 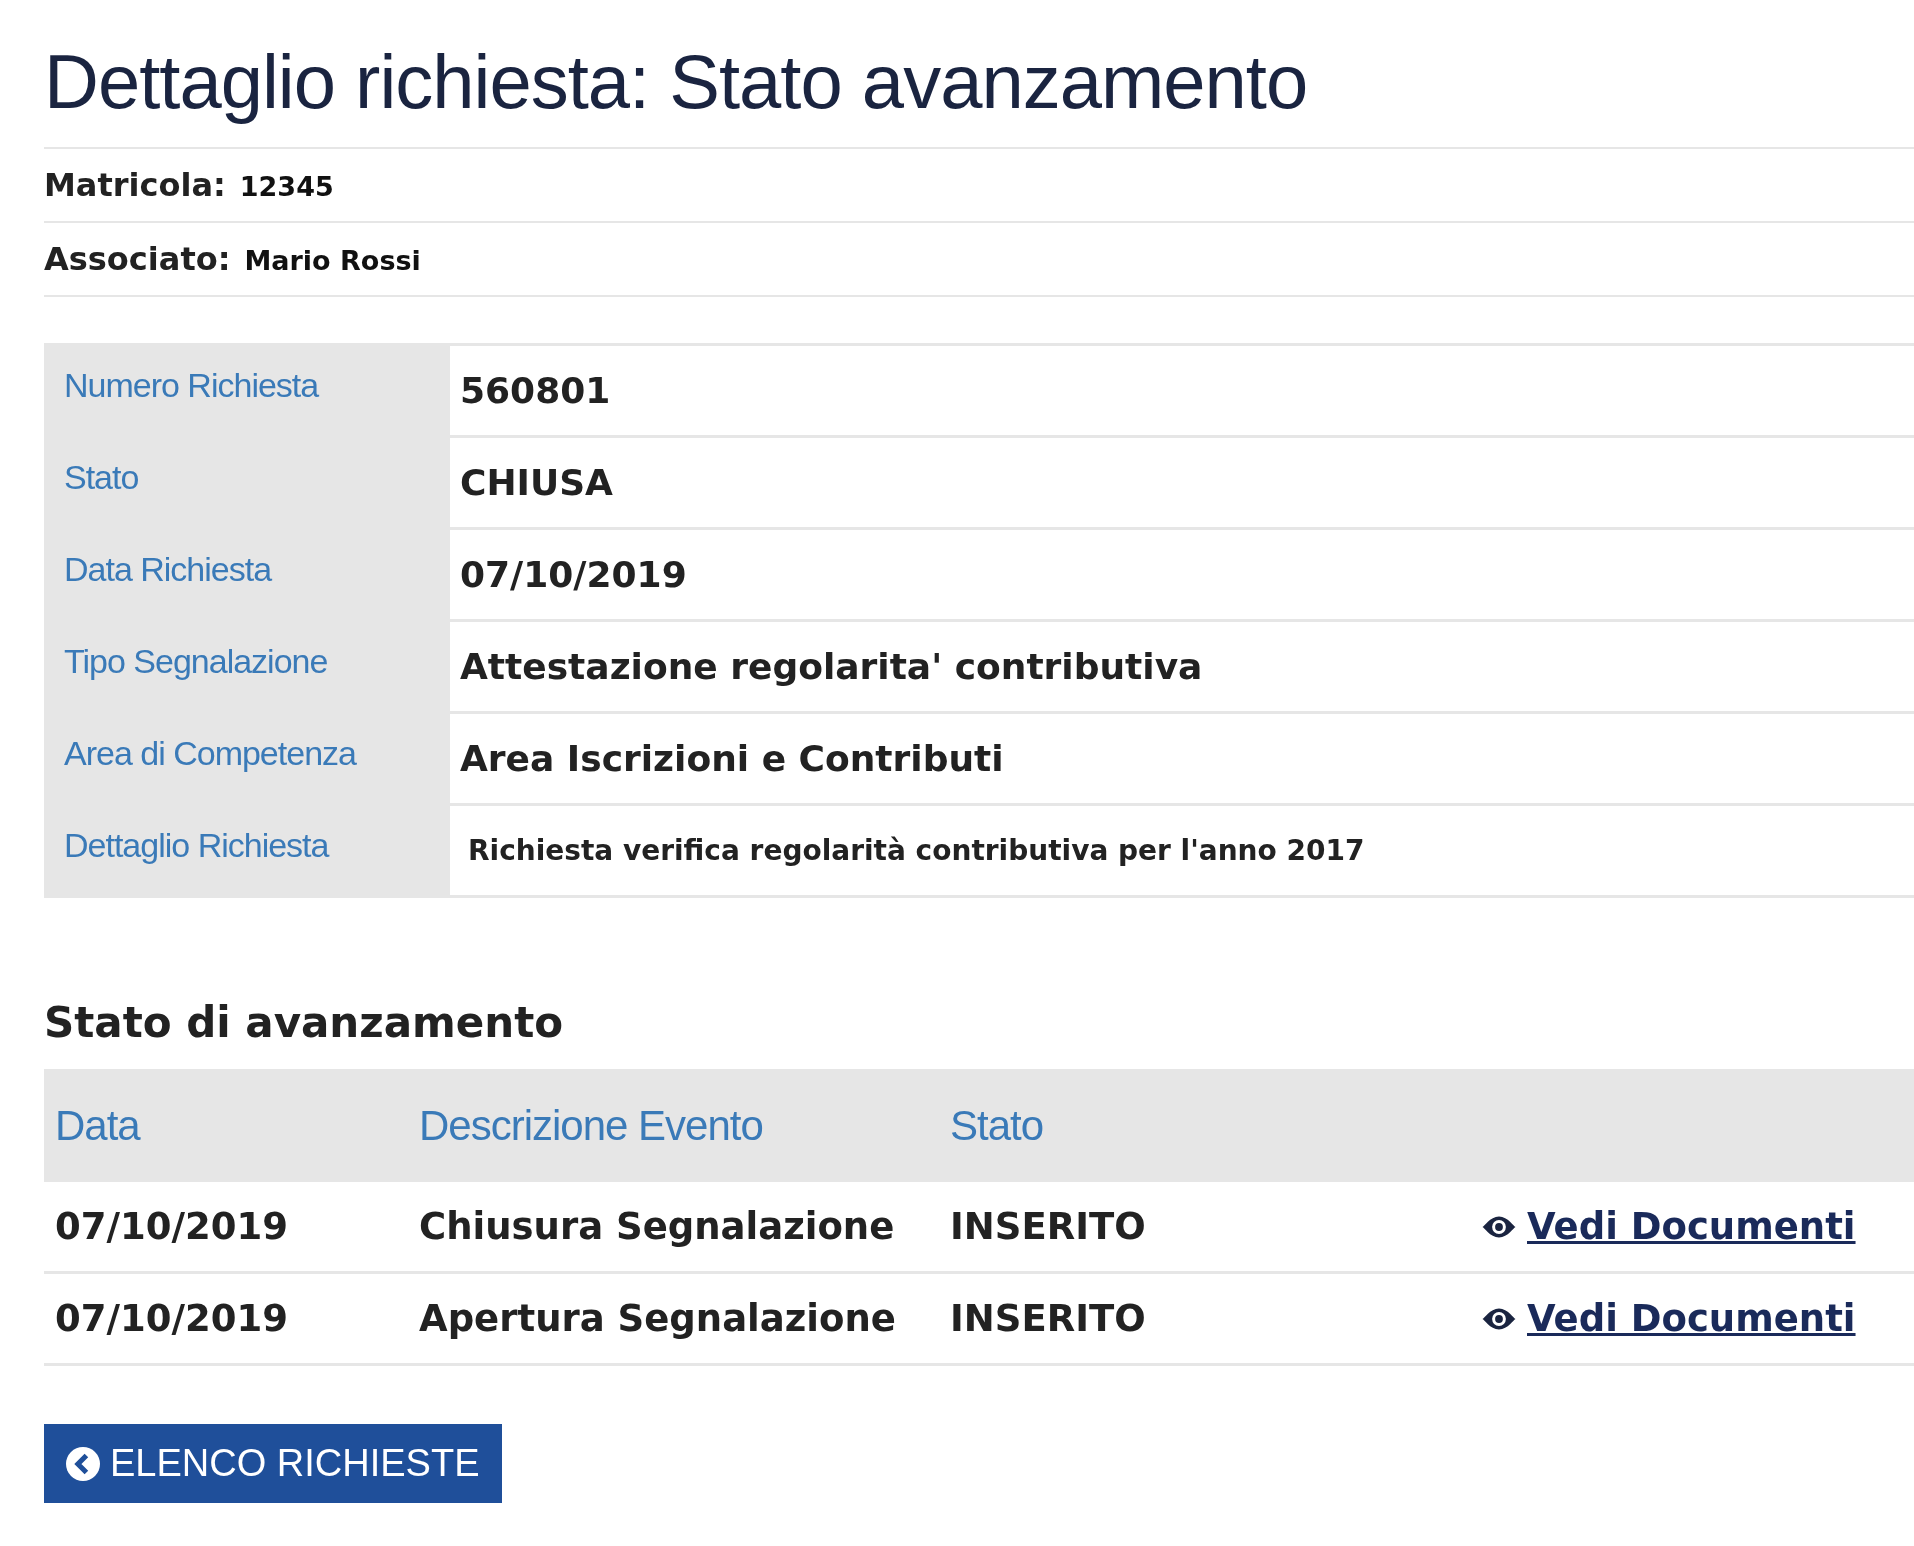 I want to click on table-cell-text: CHIUSA, so click(x=536, y=483).